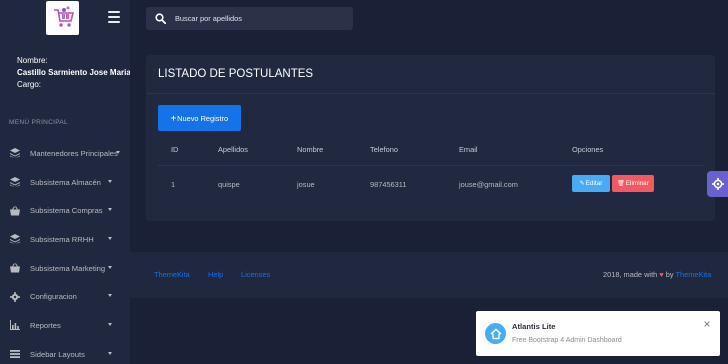 This screenshot has height=364, width=728. What do you see at coordinates (14, 354) in the screenshot?
I see `bars-icon` at bounding box center [14, 354].